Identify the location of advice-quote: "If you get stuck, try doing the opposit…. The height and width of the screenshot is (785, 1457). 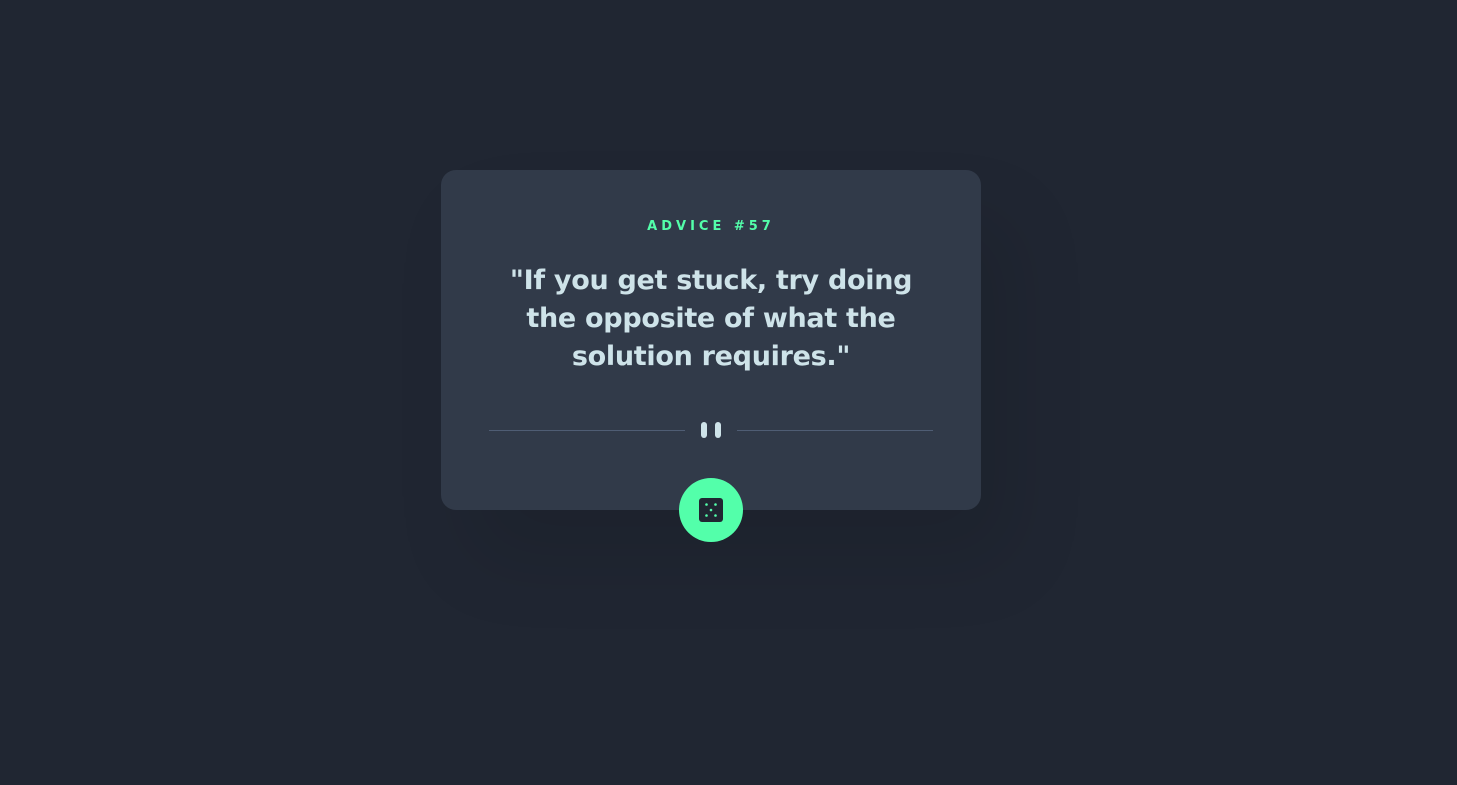
(711, 318).